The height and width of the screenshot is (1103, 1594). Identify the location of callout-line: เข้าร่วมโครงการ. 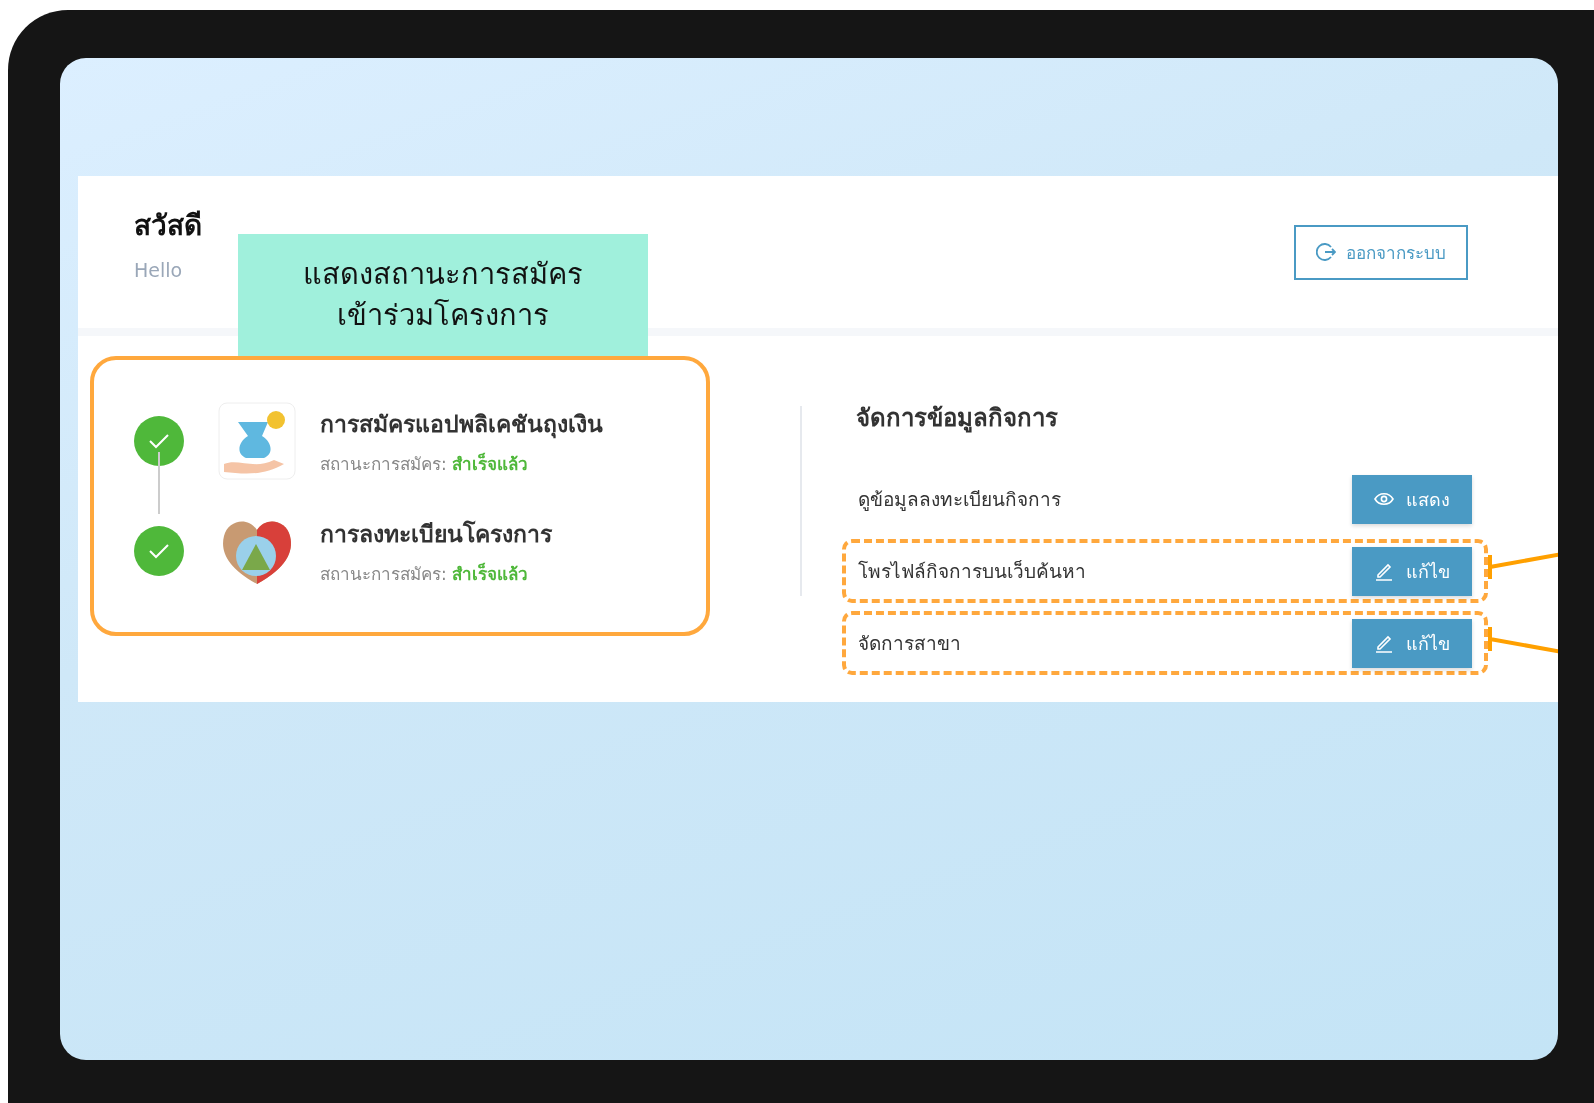
(443, 315).